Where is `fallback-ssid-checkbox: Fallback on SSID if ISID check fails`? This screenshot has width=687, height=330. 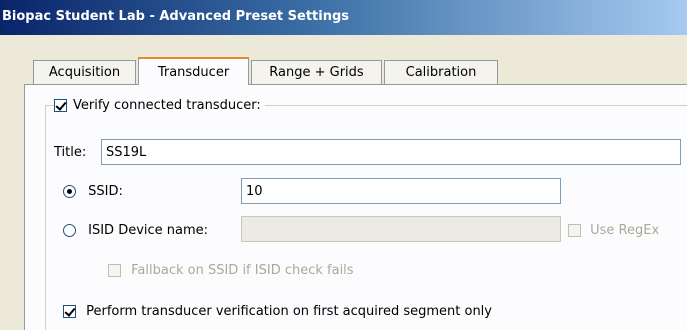 fallback-ssid-checkbox: Fallback on SSID if ISID check fails is located at coordinates (231, 270).